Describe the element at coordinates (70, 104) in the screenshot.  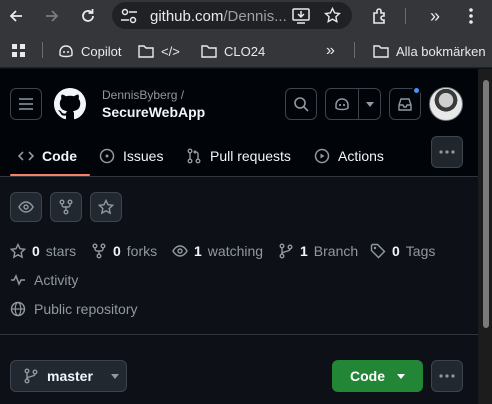
I see `github-logo-icon` at that location.